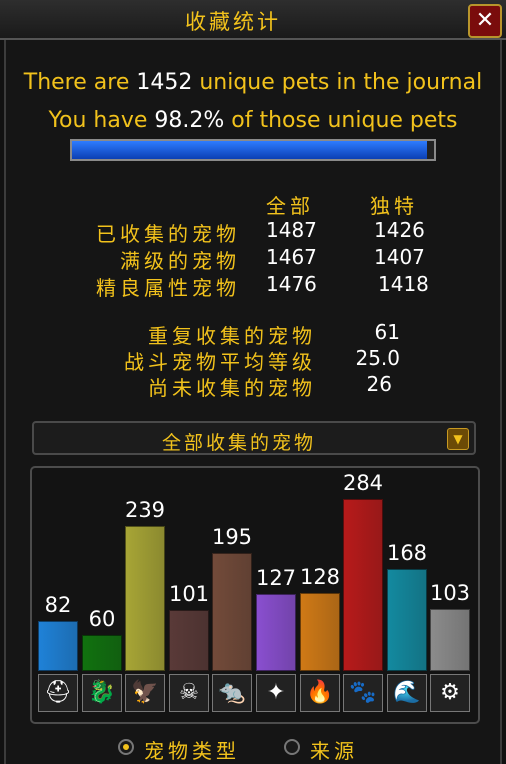  Describe the element at coordinates (337, 82) in the screenshot. I see `line1-suffix: unique pets in the journal` at that location.